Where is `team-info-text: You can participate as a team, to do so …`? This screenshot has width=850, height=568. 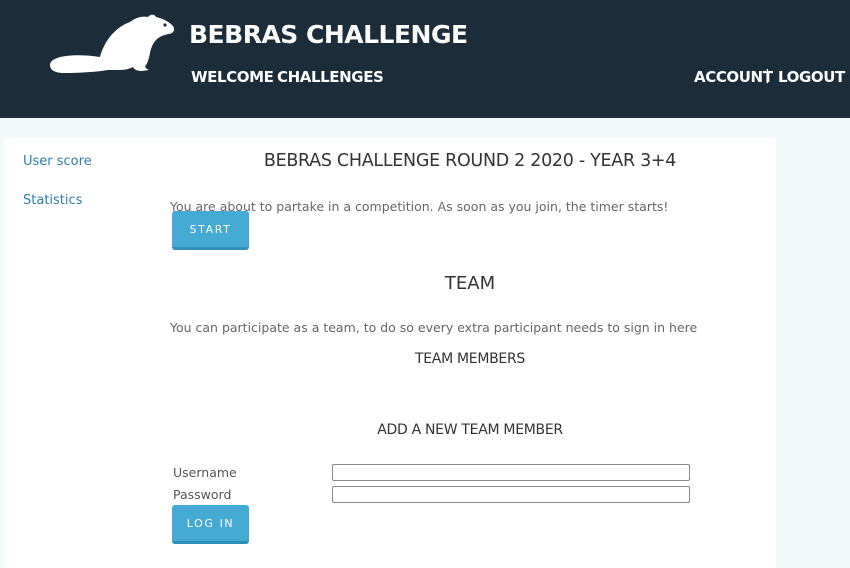 team-info-text: You can participate as a team, to do so … is located at coordinates (434, 327).